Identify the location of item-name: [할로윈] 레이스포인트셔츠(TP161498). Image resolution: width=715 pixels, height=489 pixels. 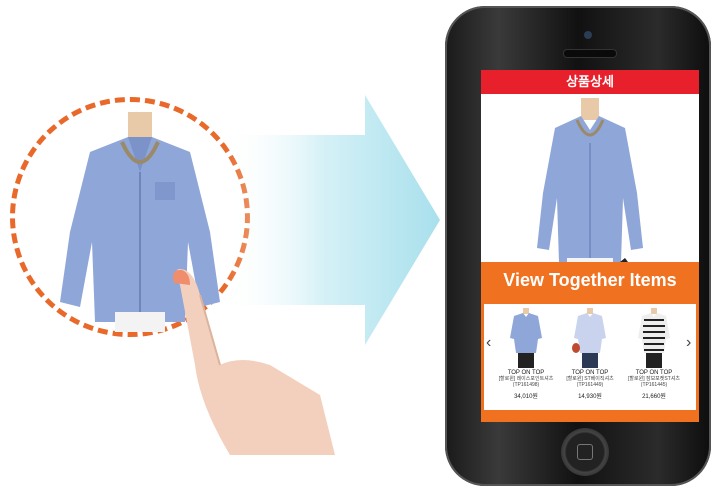
(526, 382).